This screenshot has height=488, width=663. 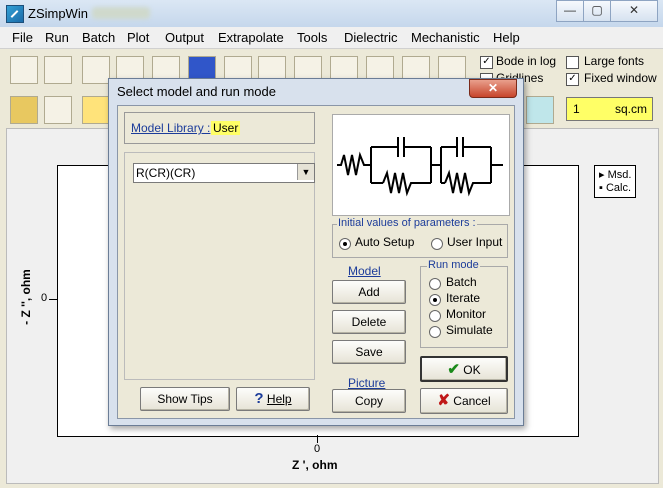 I want to click on maximize-button: ▢, so click(x=597, y=11).